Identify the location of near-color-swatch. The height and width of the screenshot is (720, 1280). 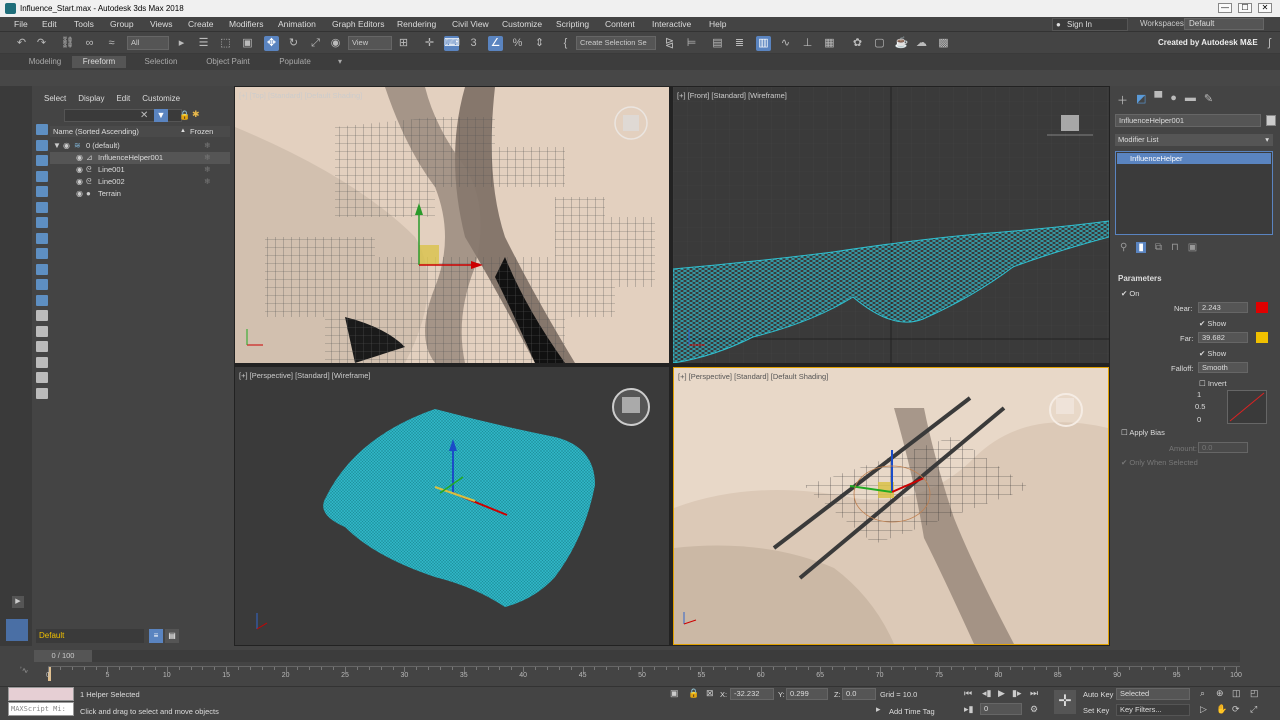
(1262, 307).